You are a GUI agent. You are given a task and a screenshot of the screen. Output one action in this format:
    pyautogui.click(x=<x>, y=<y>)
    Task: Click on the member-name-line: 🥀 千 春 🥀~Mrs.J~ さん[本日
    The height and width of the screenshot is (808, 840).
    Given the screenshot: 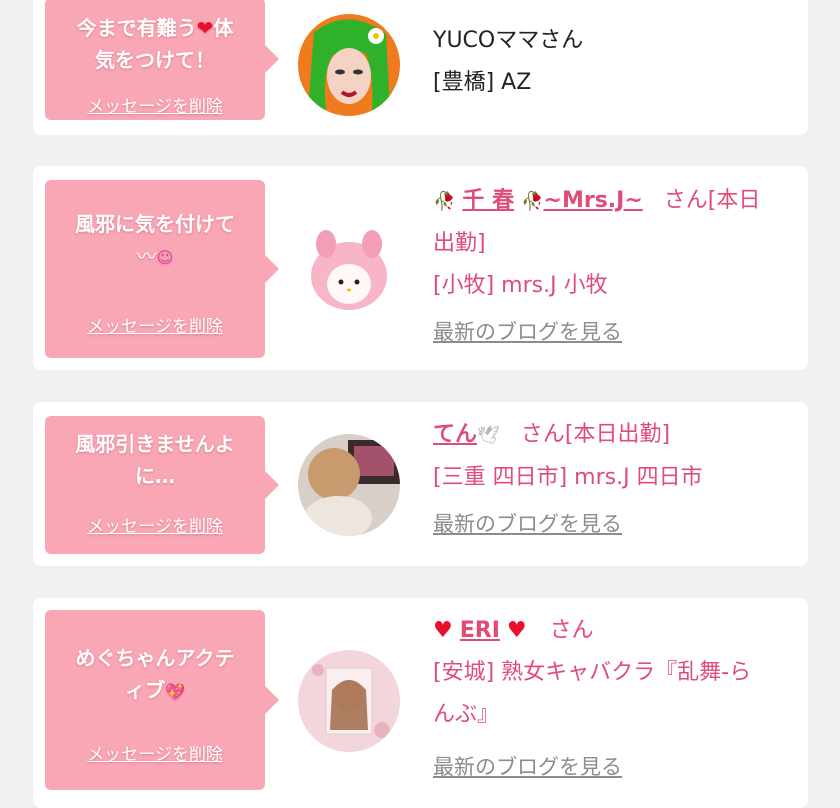 What is the action you would take?
    pyautogui.click(x=613, y=201)
    